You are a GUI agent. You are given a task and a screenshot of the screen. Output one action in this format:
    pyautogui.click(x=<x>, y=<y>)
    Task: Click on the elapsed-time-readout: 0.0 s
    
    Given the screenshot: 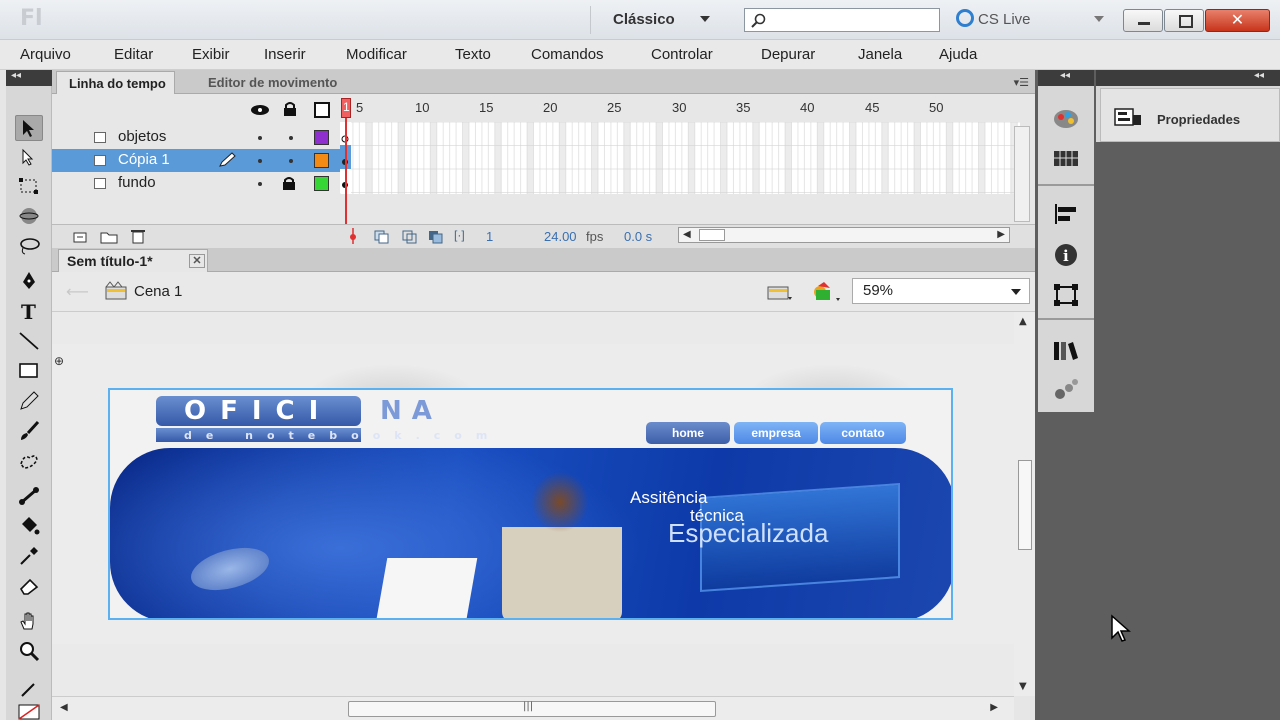 What is the action you would take?
    pyautogui.click(x=638, y=236)
    